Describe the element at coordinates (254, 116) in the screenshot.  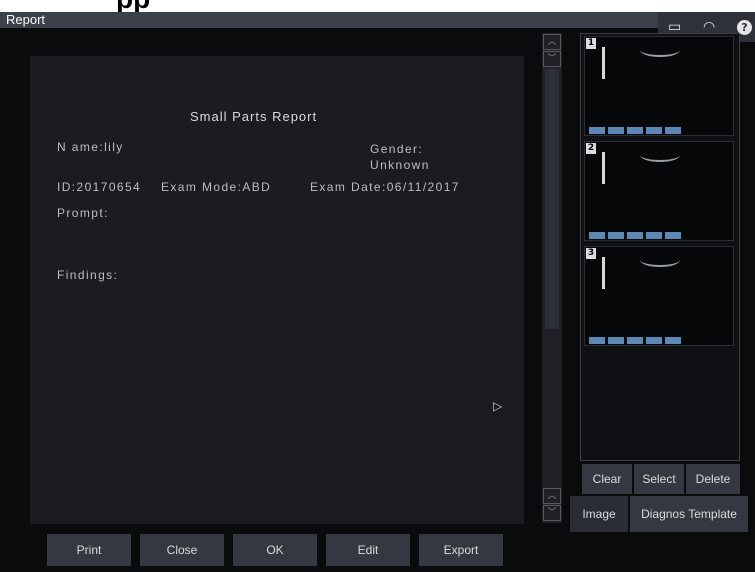
I see `report-title: Small Parts Report` at that location.